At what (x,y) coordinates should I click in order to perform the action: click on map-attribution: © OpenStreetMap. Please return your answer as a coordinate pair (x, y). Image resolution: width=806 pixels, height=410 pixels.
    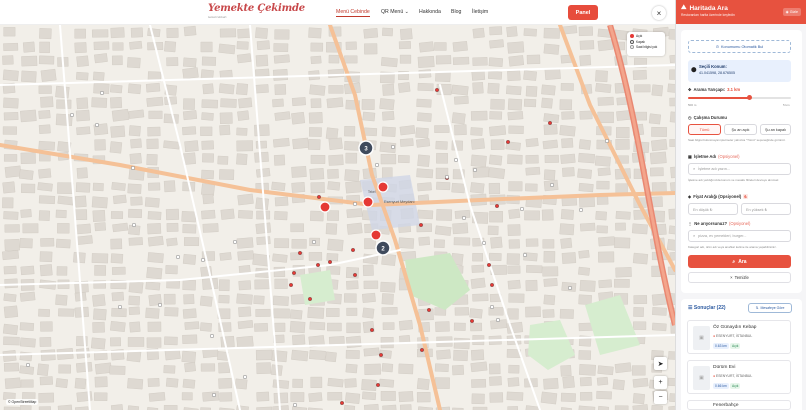
    Looking at the image, I should click on (22, 402).